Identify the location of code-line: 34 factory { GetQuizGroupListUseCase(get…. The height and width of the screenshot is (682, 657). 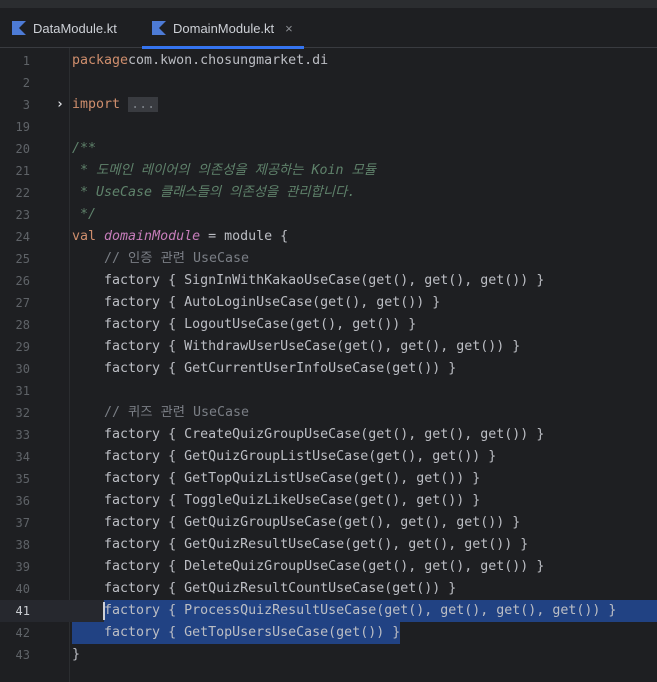
(328, 457).